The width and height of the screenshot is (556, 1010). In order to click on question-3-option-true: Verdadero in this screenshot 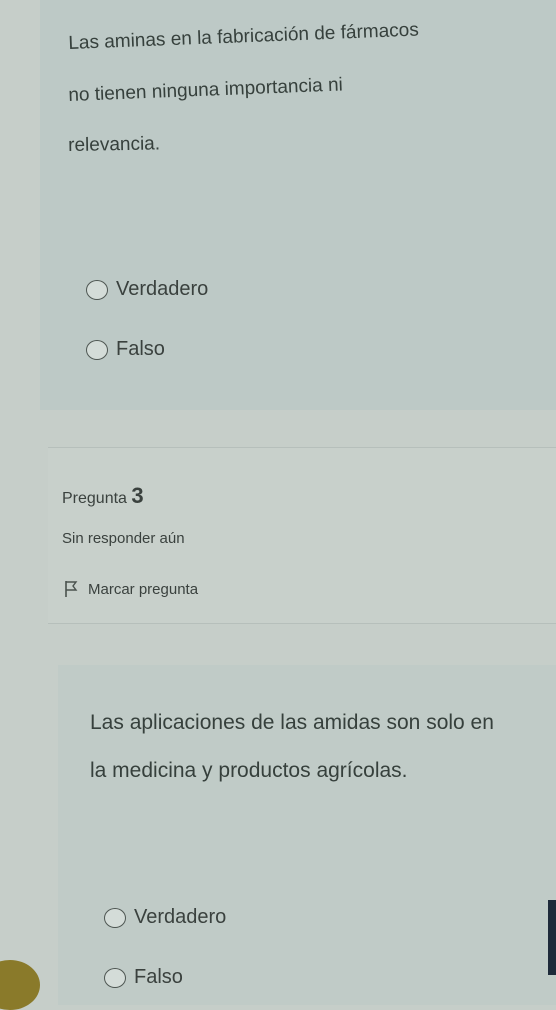, I will do `click(165, 917)`.